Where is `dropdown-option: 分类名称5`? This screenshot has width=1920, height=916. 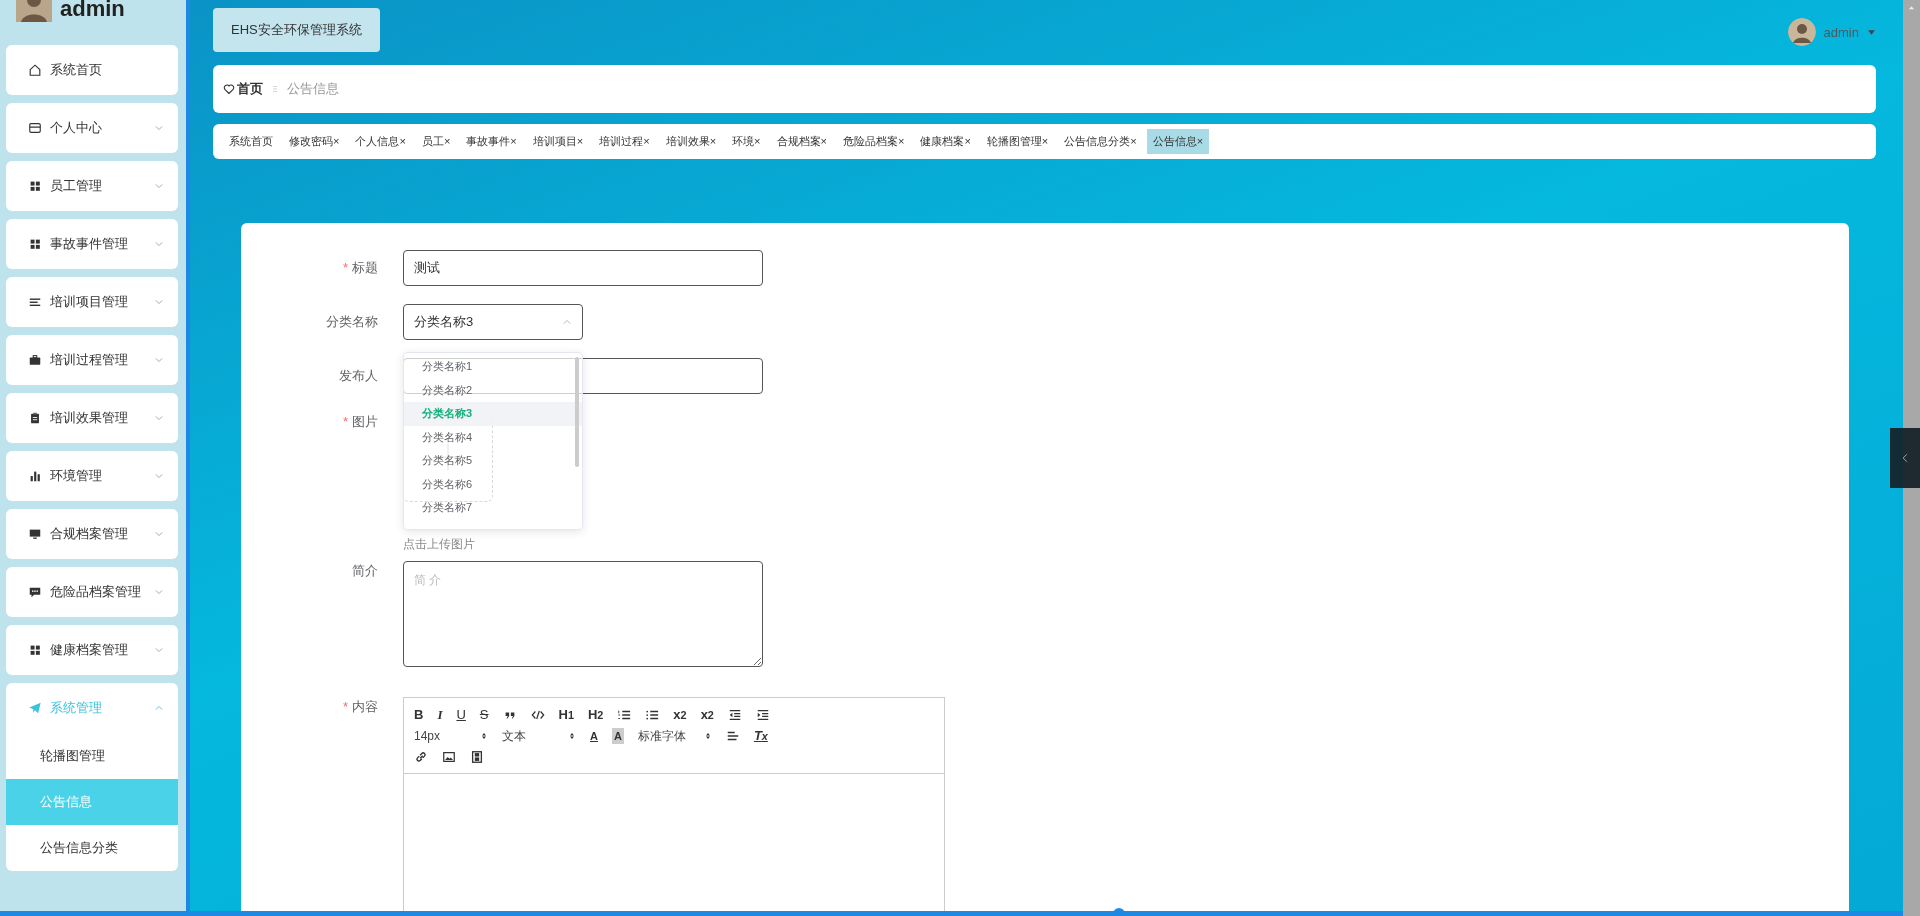 dropdown-option: 分类名称5 is located at coordinates (493, 461).